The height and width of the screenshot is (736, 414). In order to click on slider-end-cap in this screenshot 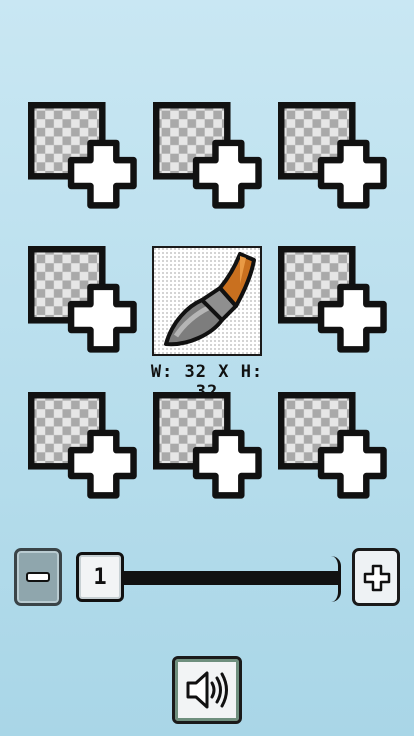, I will do `click(336, 579)`.